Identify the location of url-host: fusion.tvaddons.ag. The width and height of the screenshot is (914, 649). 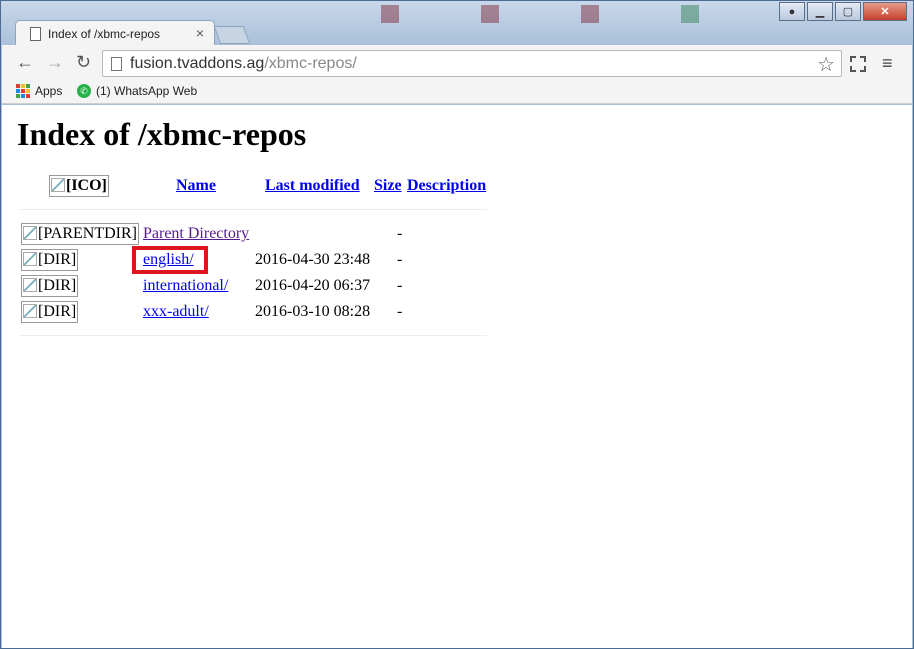
(197, 63).